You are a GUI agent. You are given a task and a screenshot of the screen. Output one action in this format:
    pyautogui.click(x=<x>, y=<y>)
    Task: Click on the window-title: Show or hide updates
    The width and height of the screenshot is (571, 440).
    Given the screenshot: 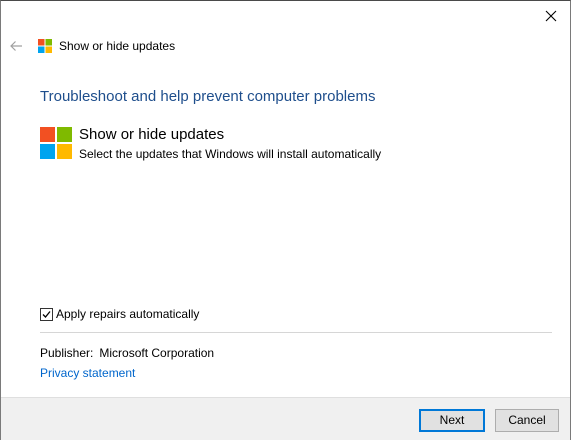 What is the action you would take?
    pyautogui.click(x=117, y=46)
    